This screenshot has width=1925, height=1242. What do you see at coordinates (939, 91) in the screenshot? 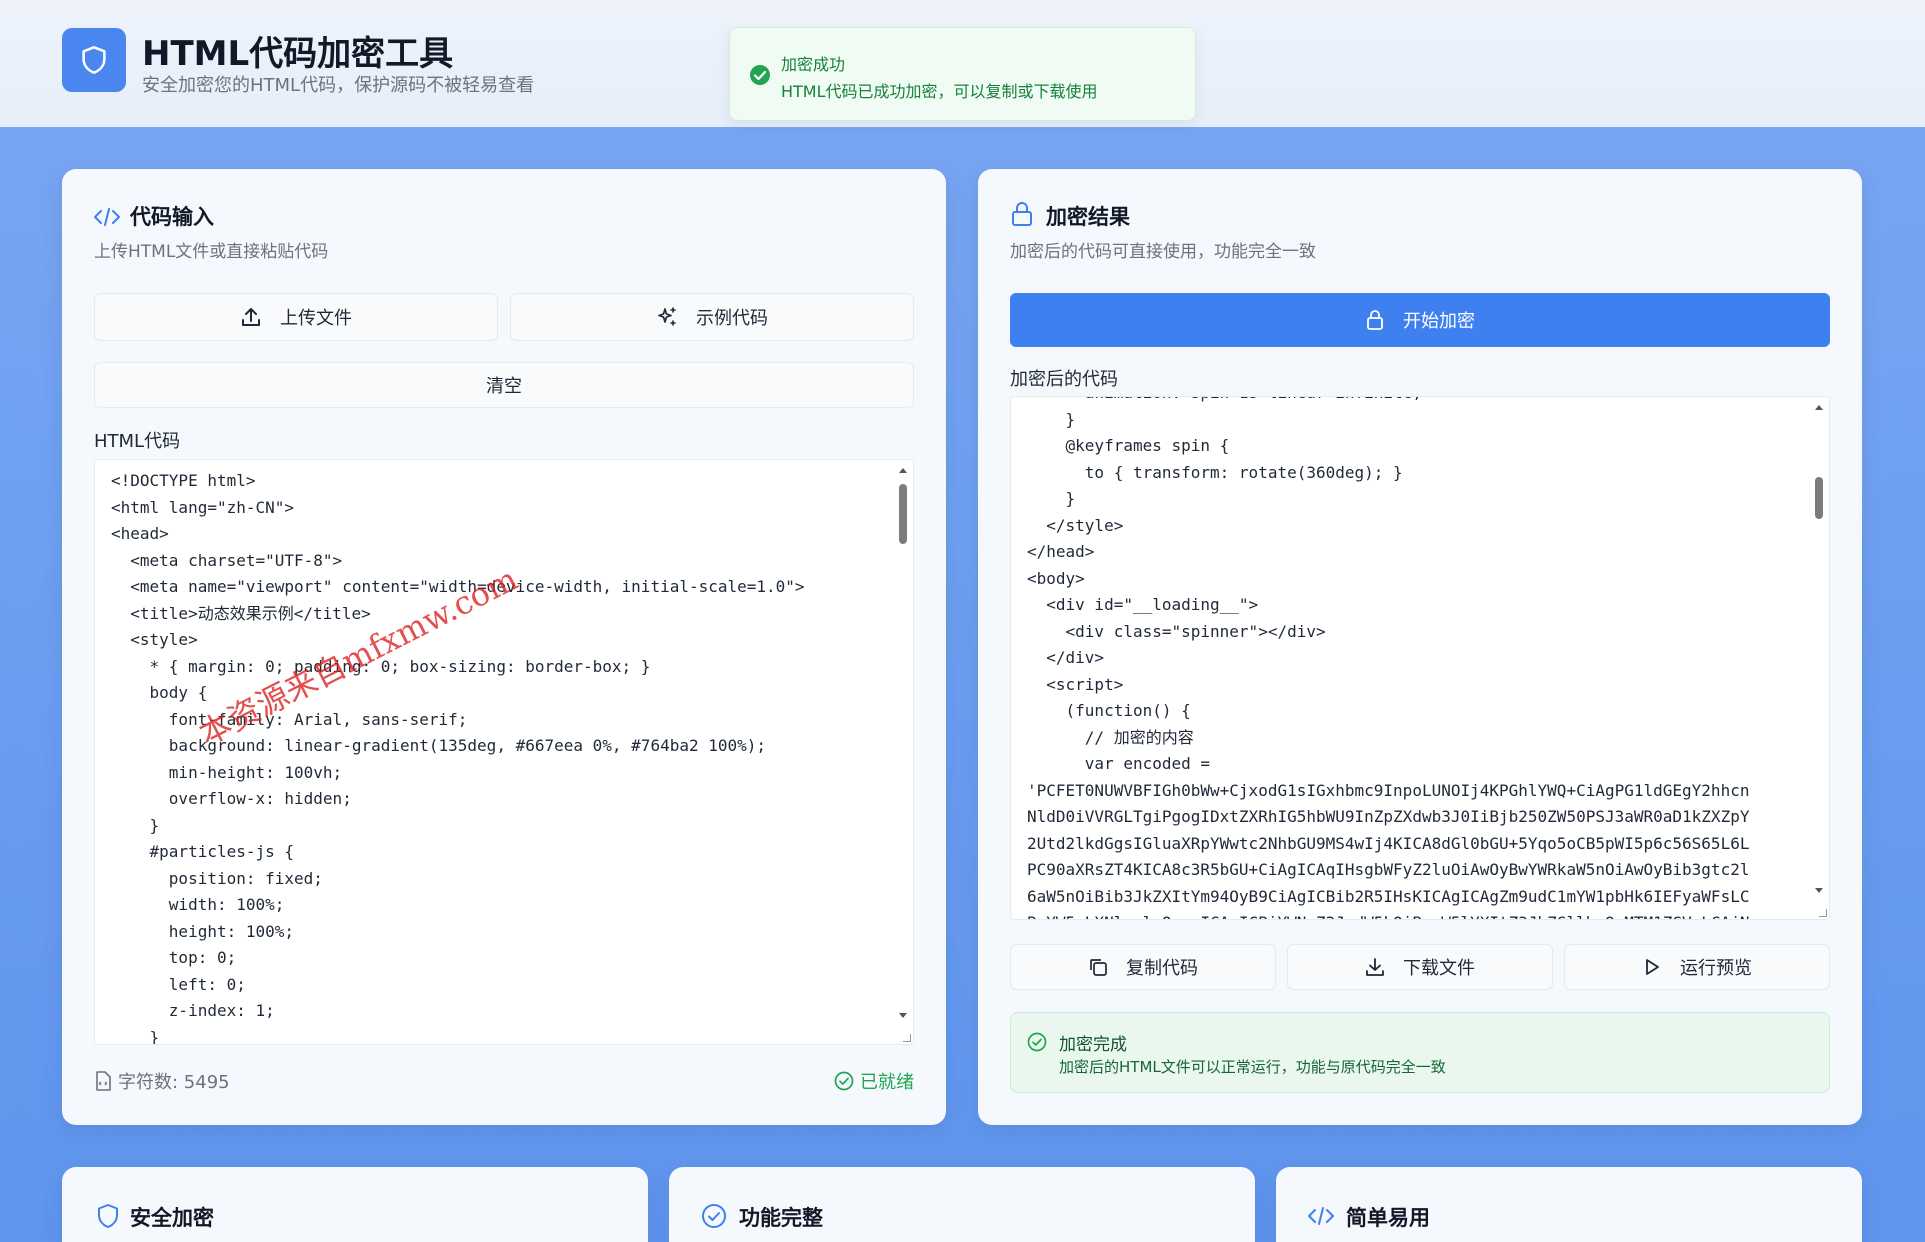
I see `toast-message: HTML代码已成功加密，可以复制或下载使用` at bounding box center [939, 91].